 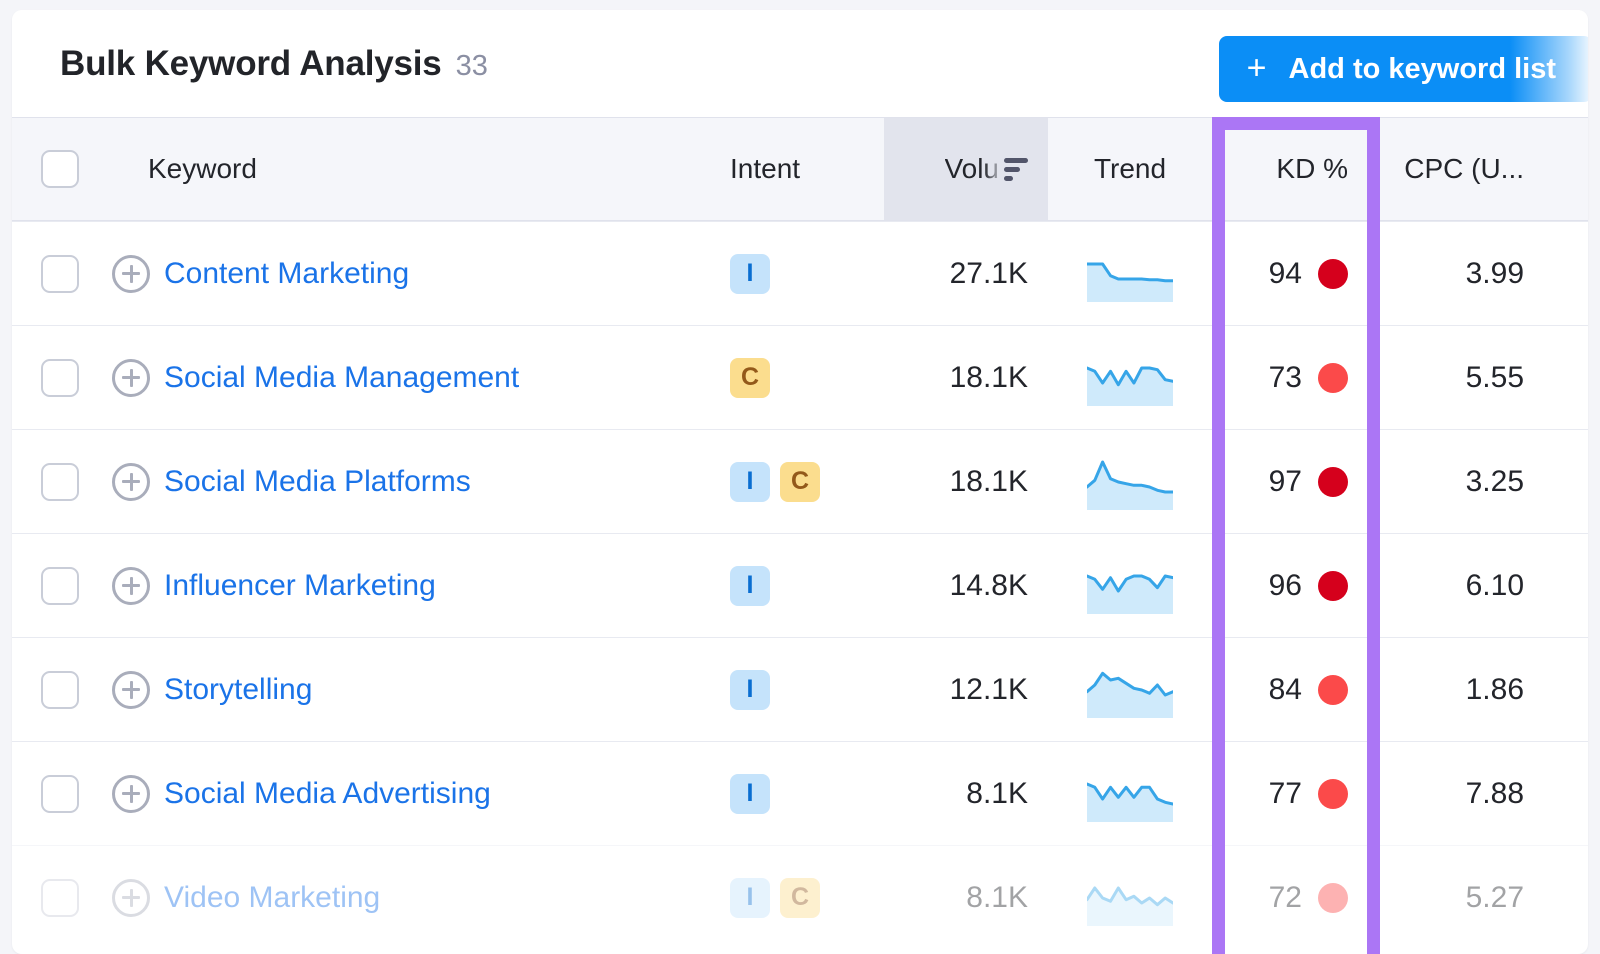 What do you see at coordinates (238, 690) in the screenshot?
I see `keyword-link: Storytelling` at bounding box center [238, 690].